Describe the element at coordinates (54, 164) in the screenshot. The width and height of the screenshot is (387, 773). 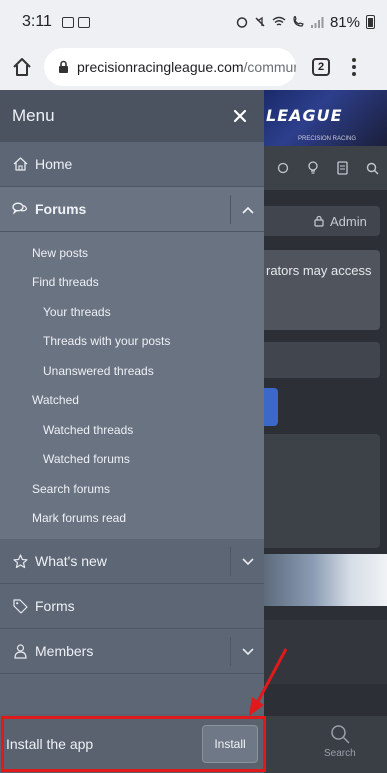
I see `menu-item-label: Home` at that location.